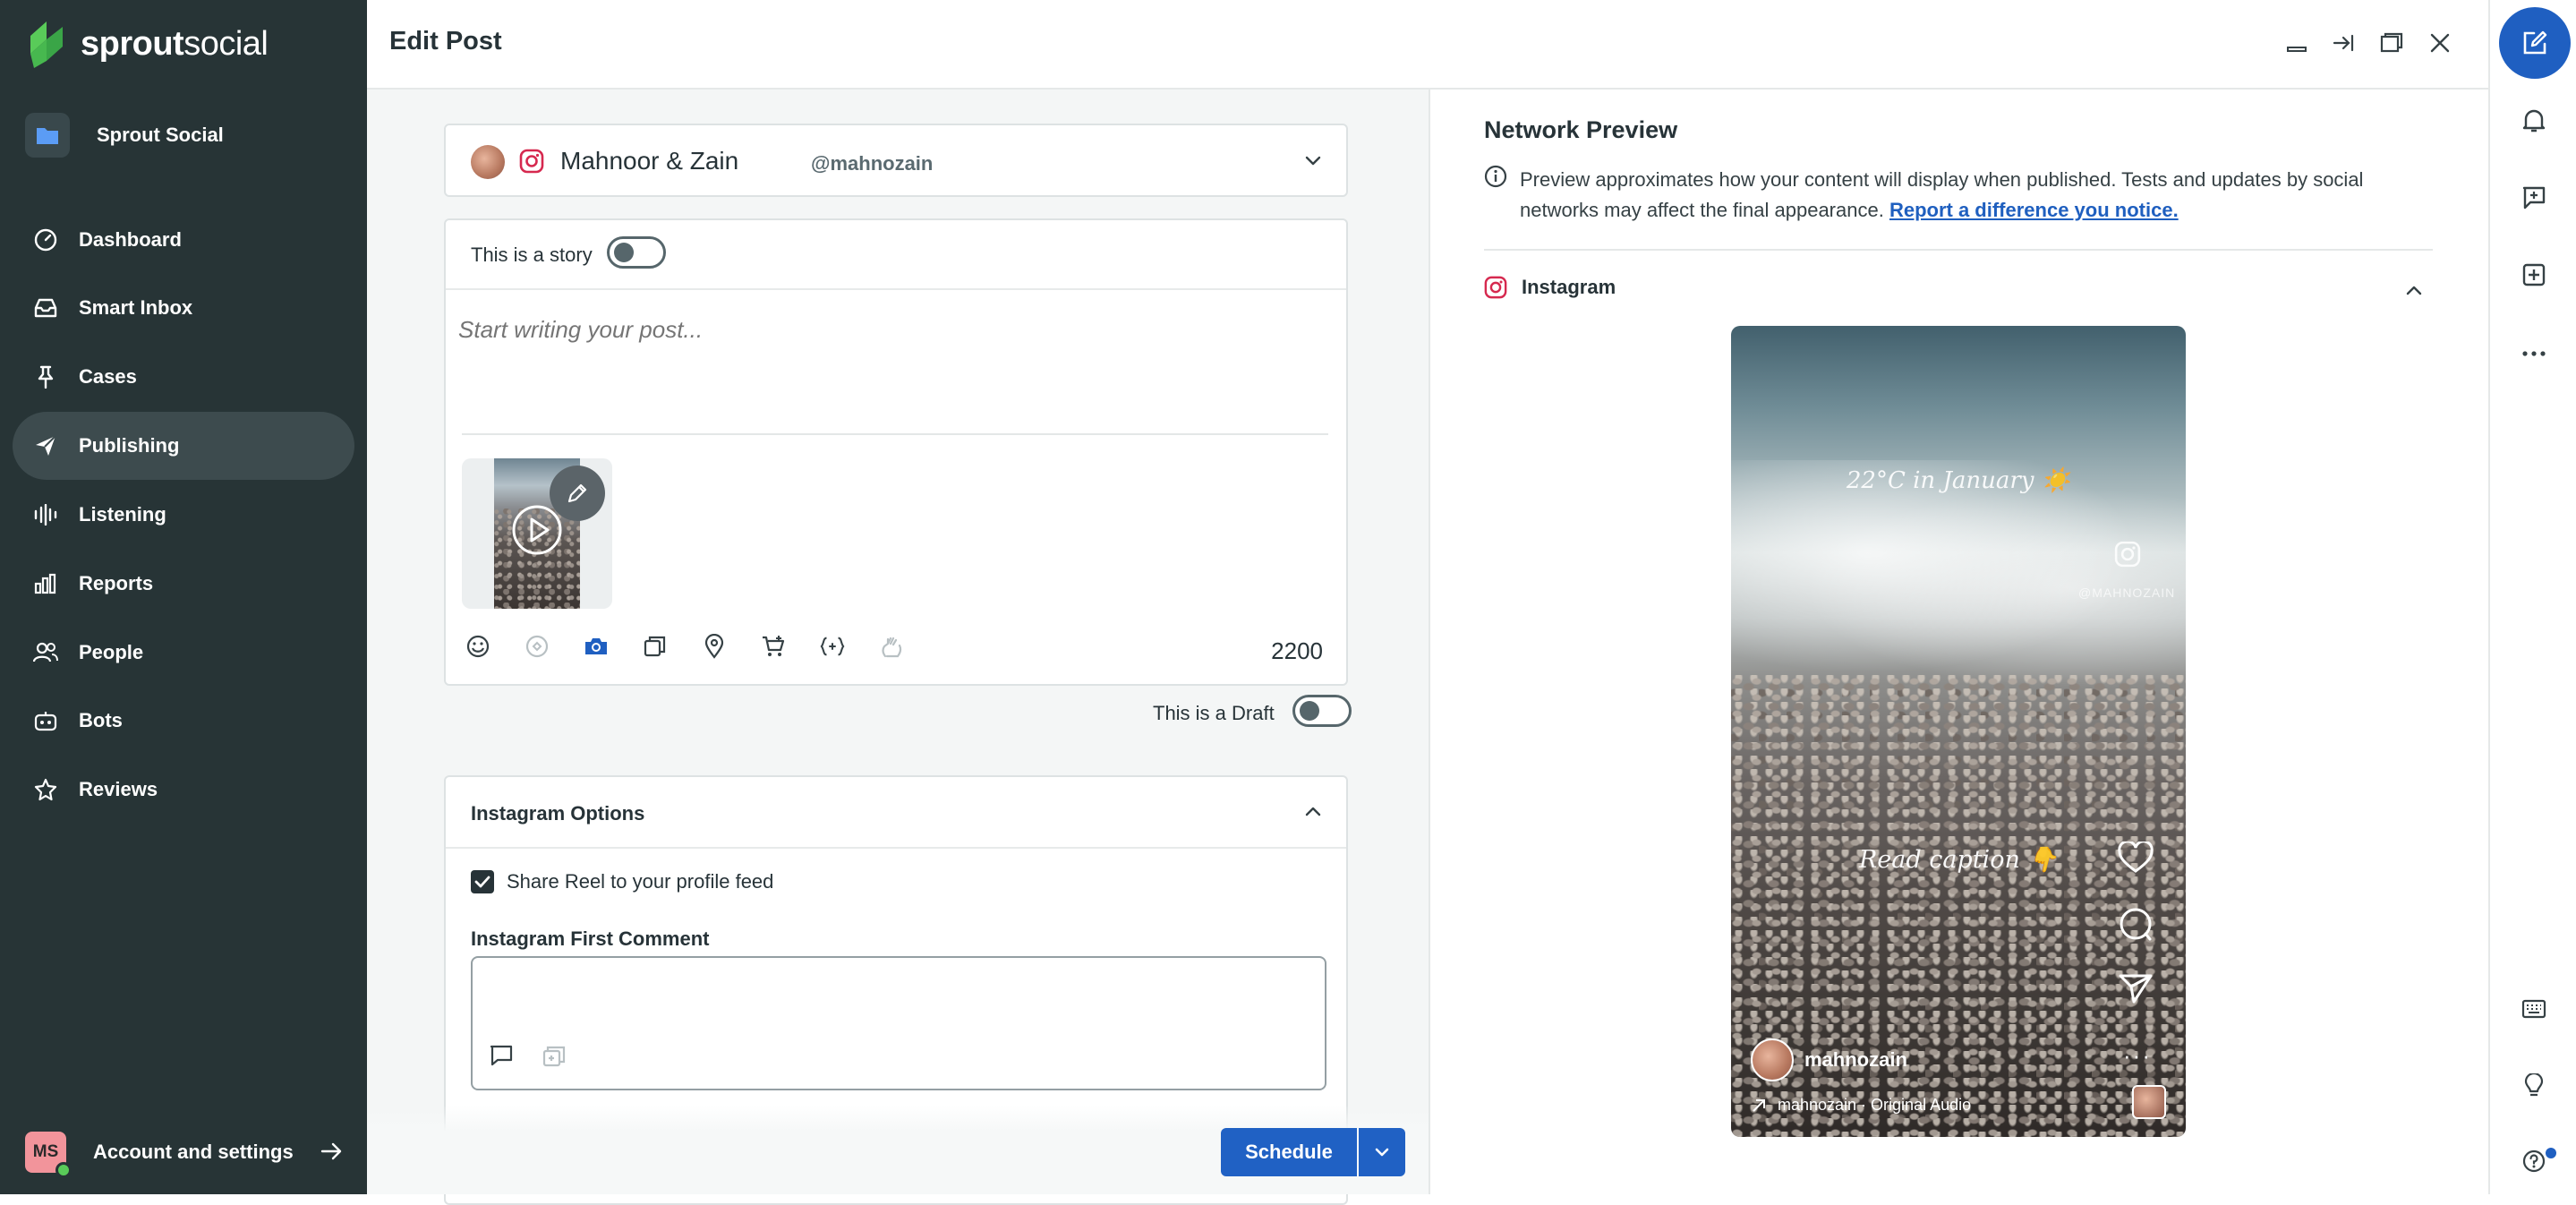 The width and height of the screenshot is (2576, 1205). Describe the element at coordinates (554, 1057) in the screenshot. I see `add-media-icon` at that location.